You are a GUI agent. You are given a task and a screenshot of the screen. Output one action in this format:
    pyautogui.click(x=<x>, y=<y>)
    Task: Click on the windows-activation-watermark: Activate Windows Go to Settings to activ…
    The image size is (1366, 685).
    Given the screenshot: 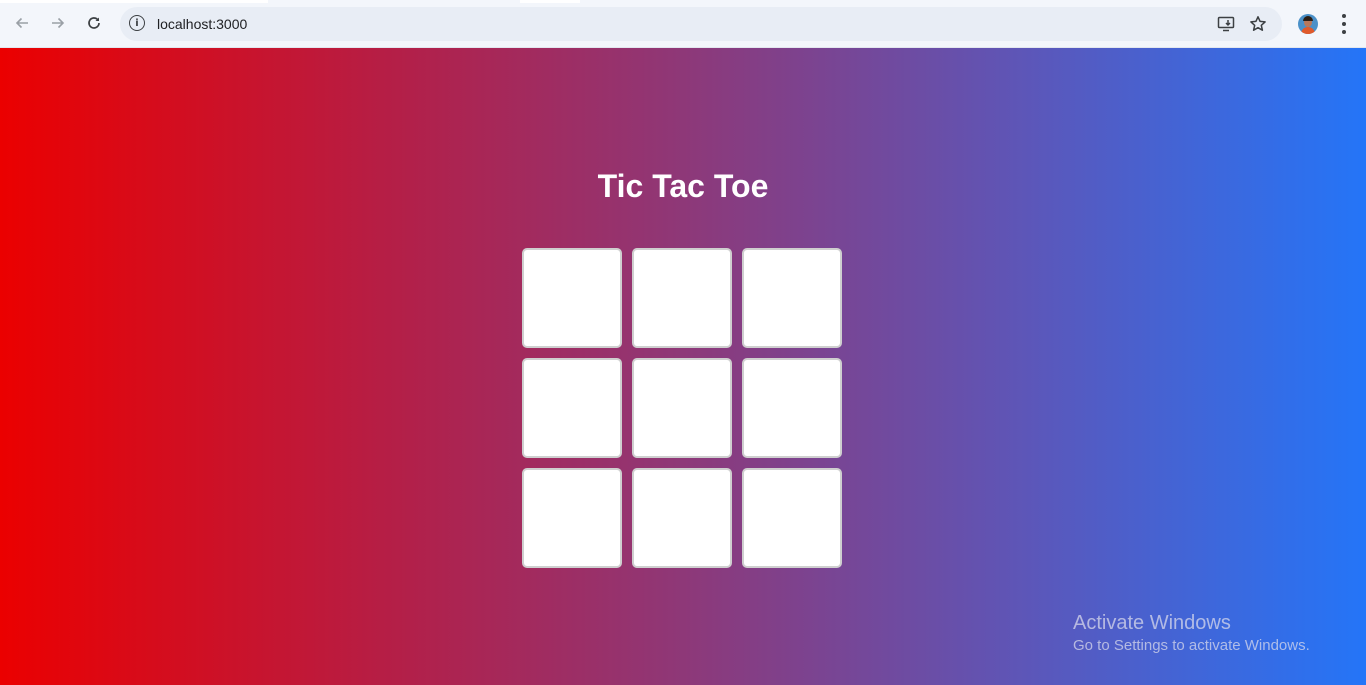 What is the action you would take?
    pyautogui.click(x=1191, y=634)
    